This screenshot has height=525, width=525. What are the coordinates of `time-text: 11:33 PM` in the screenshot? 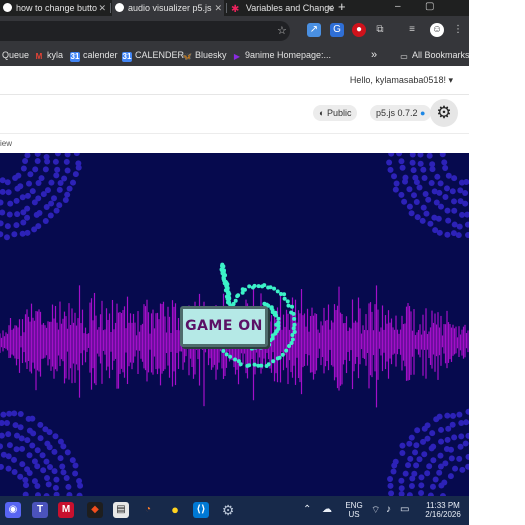 It's located at (443, 505).